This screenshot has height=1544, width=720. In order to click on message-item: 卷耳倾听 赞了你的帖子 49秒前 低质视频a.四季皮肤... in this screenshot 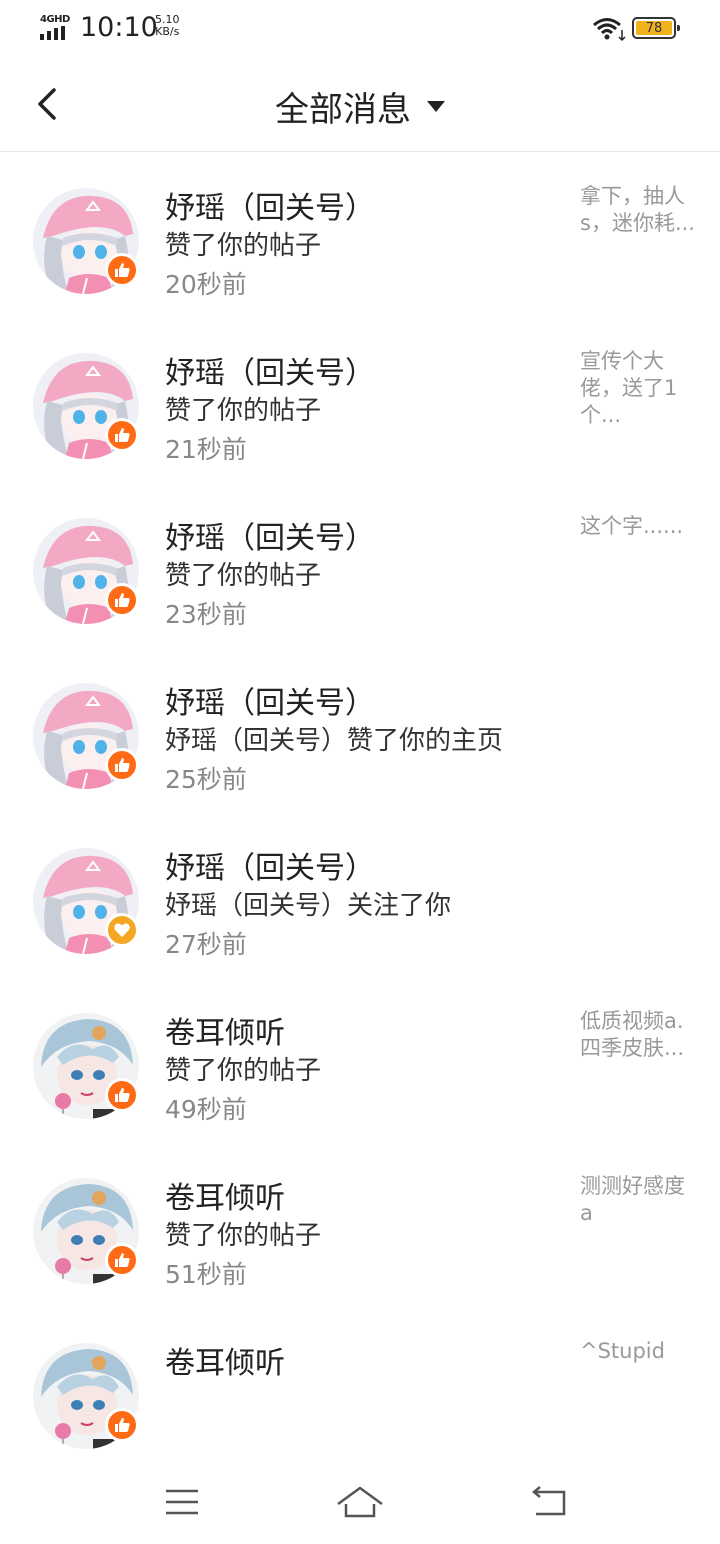, I will do `click(360, 1084)`.